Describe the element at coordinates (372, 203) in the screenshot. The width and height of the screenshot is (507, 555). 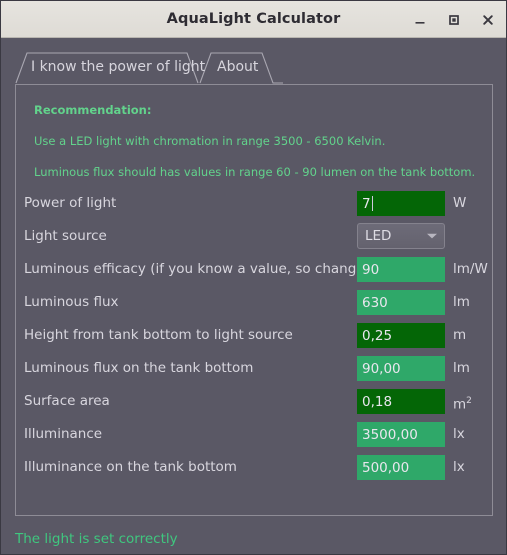
I see `text-caret` at that location.